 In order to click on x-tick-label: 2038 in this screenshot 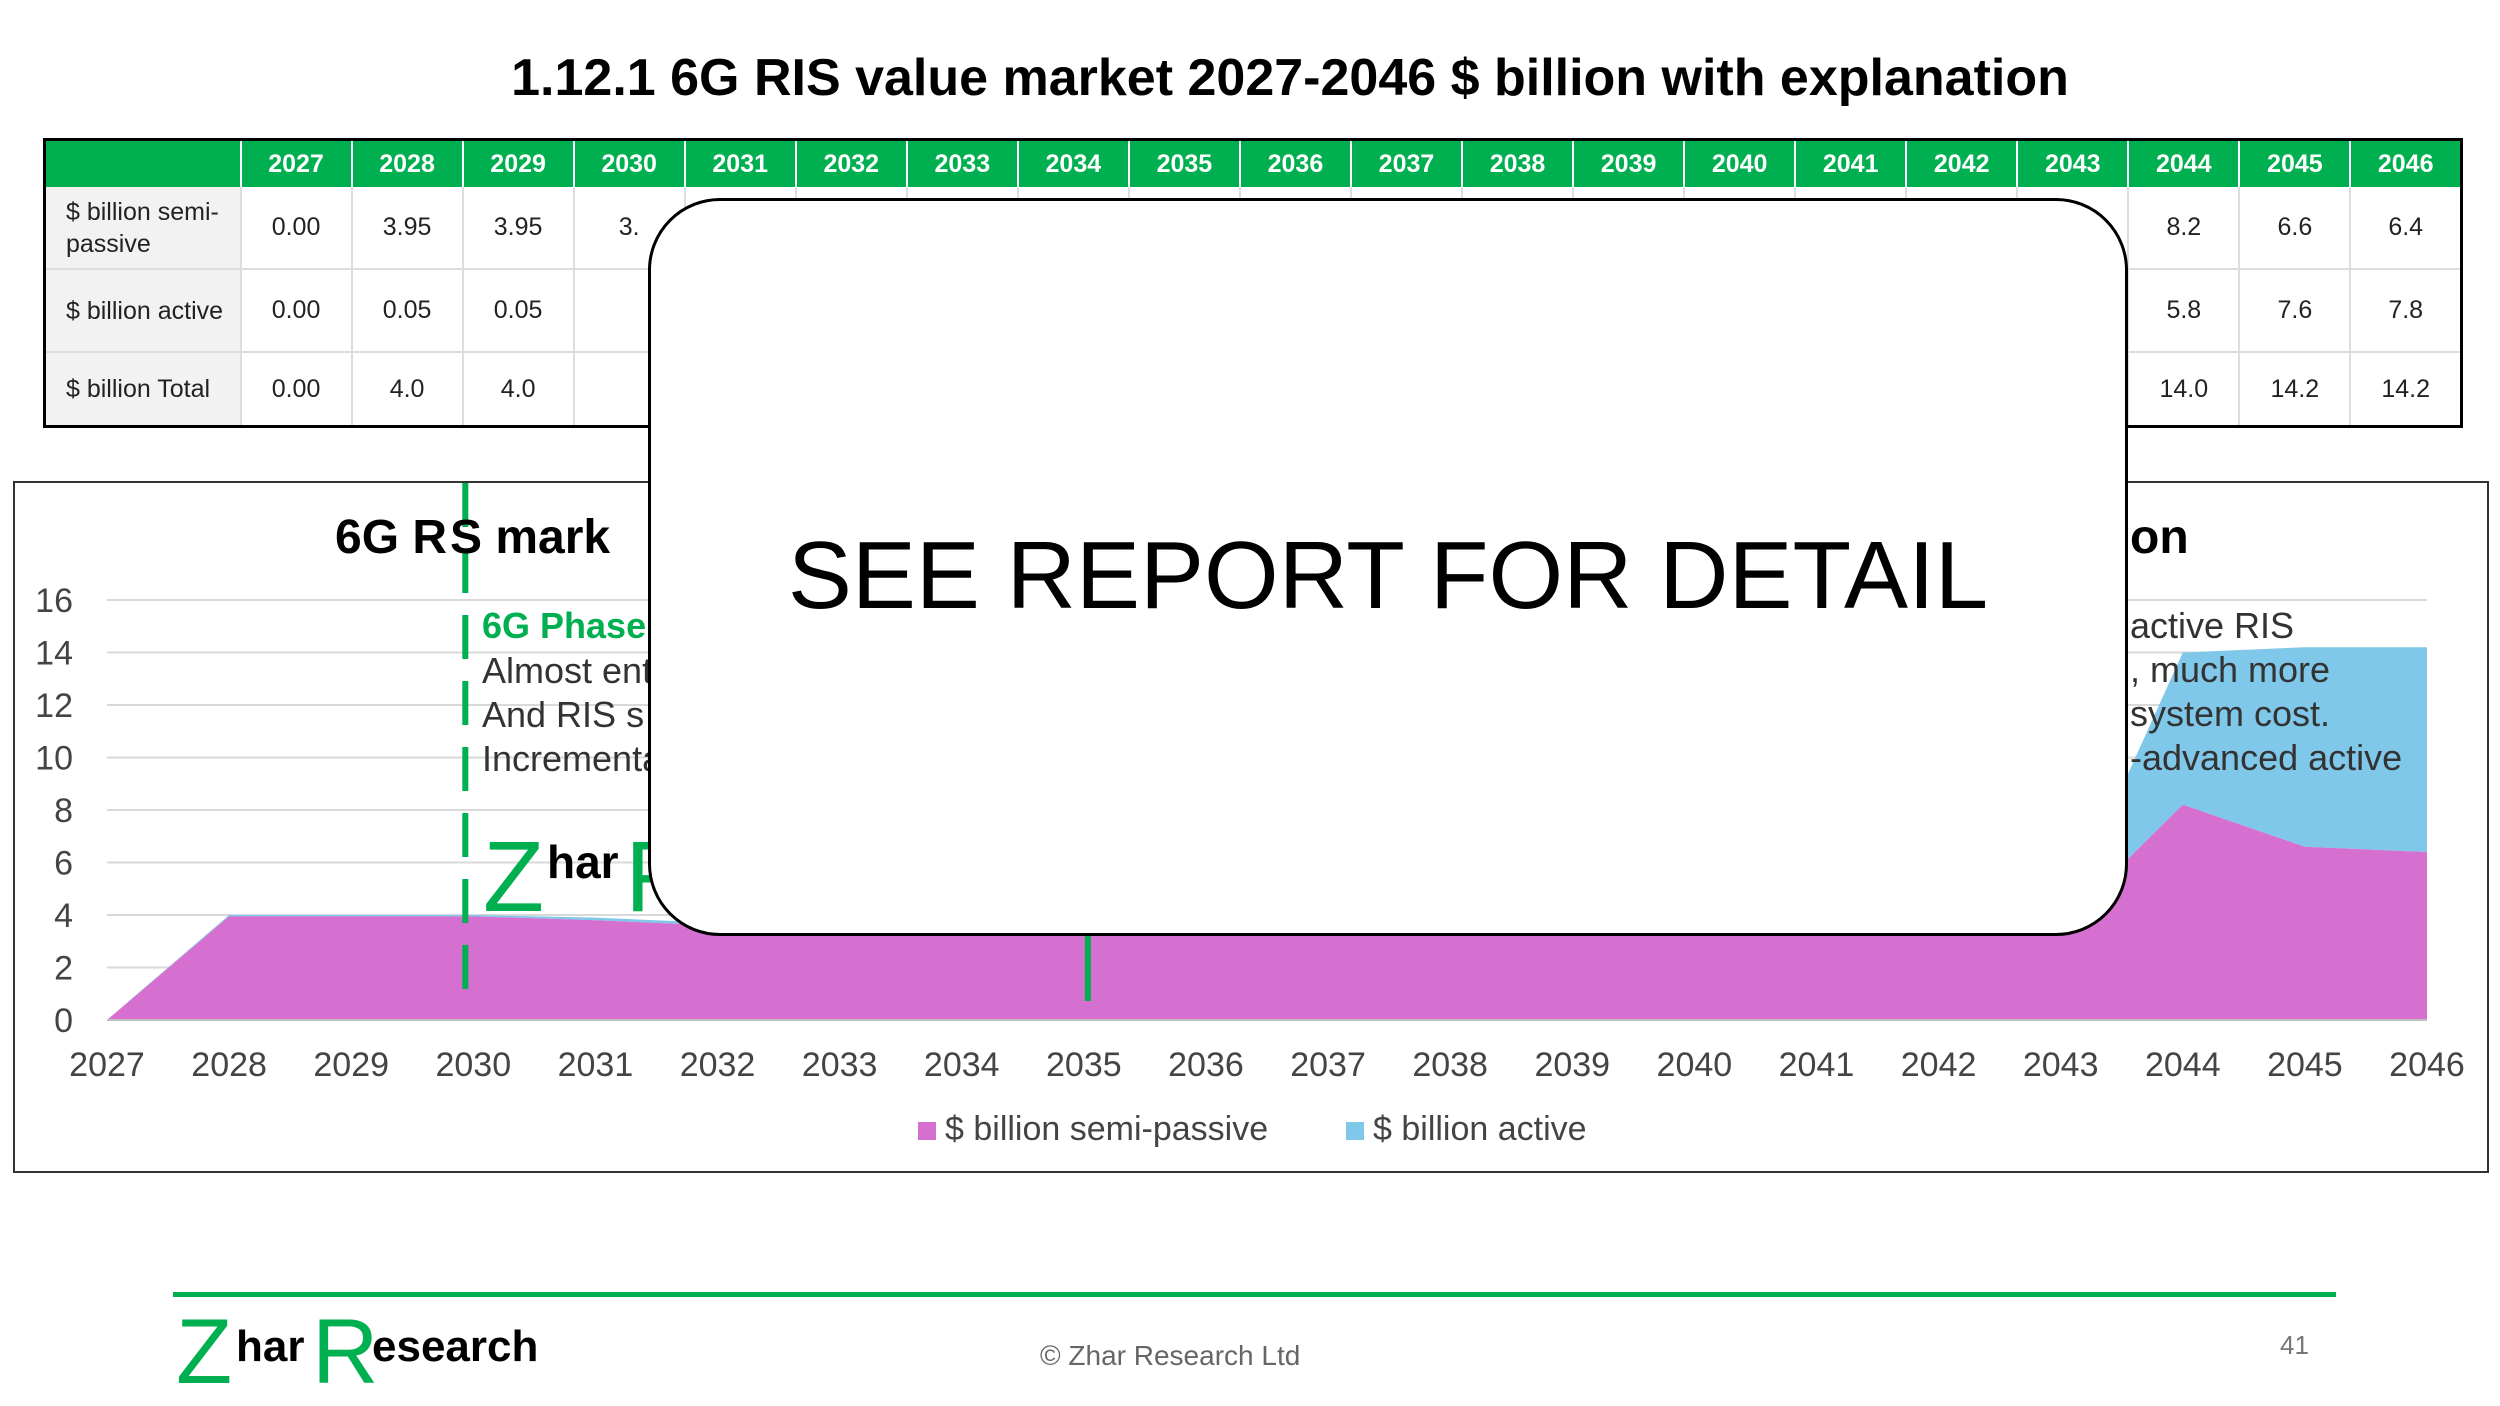, I will do `click(1450, 1065)`.